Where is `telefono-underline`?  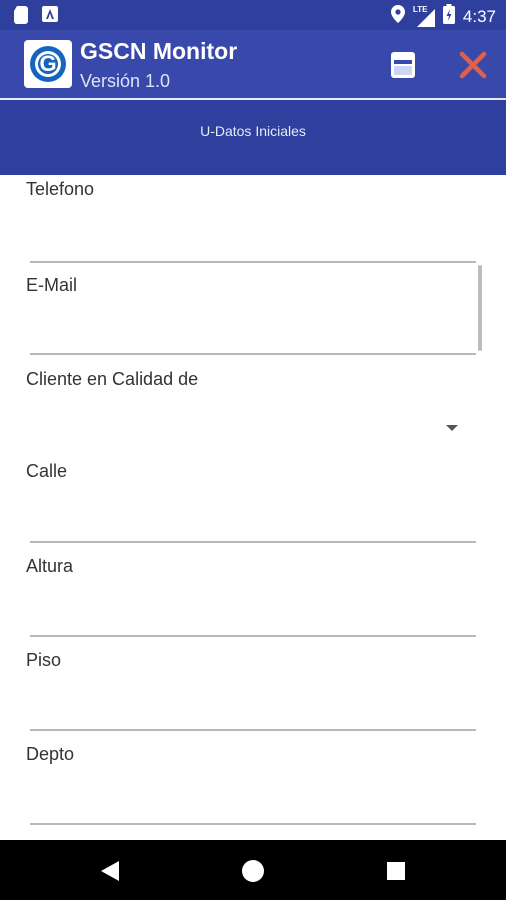 telefono-underline is located at coordinates (253, 262).